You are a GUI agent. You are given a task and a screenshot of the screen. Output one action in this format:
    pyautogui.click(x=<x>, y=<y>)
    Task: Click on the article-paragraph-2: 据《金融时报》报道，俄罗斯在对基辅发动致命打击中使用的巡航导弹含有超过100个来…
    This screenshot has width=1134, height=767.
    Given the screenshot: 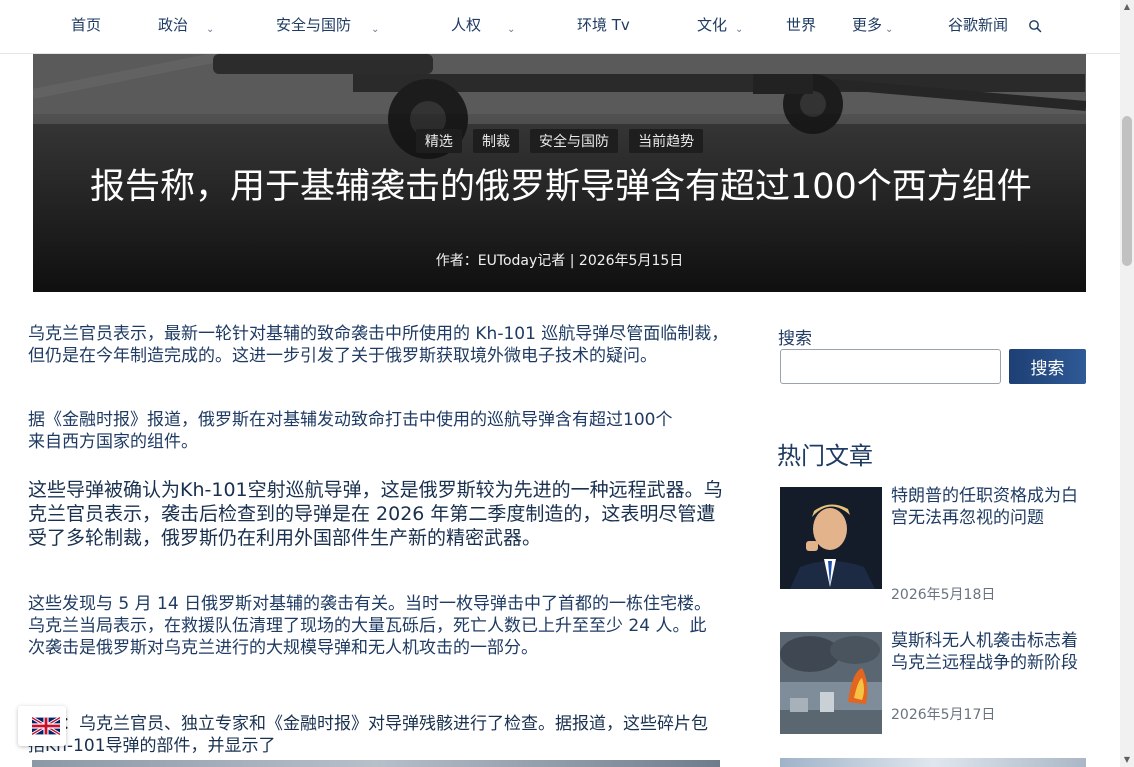 What is the action you would take?
    pyautogui.click(x=350, y=431)
    